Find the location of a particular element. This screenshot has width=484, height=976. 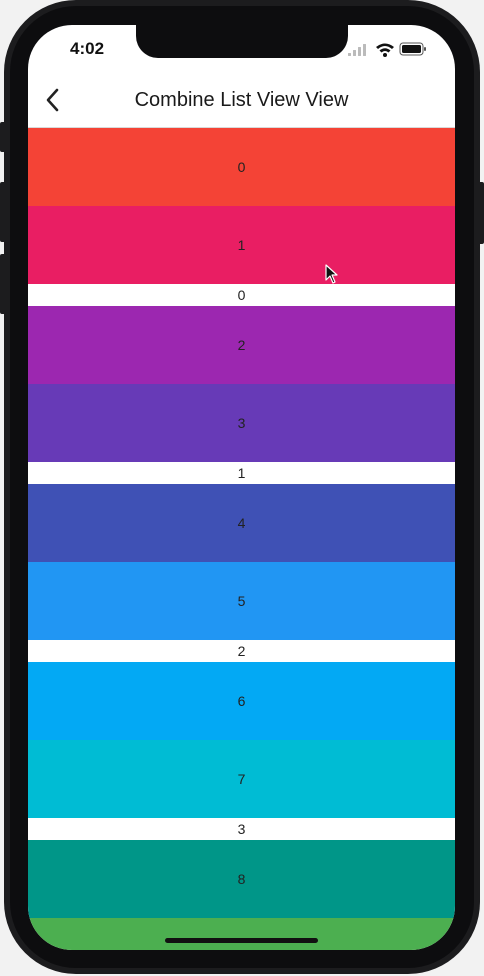

section-header: 0 is located at coordinates (241, 295).